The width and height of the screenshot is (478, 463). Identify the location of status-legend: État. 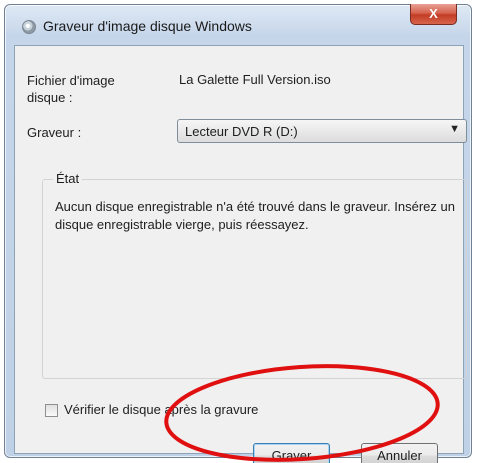
(68, 178).